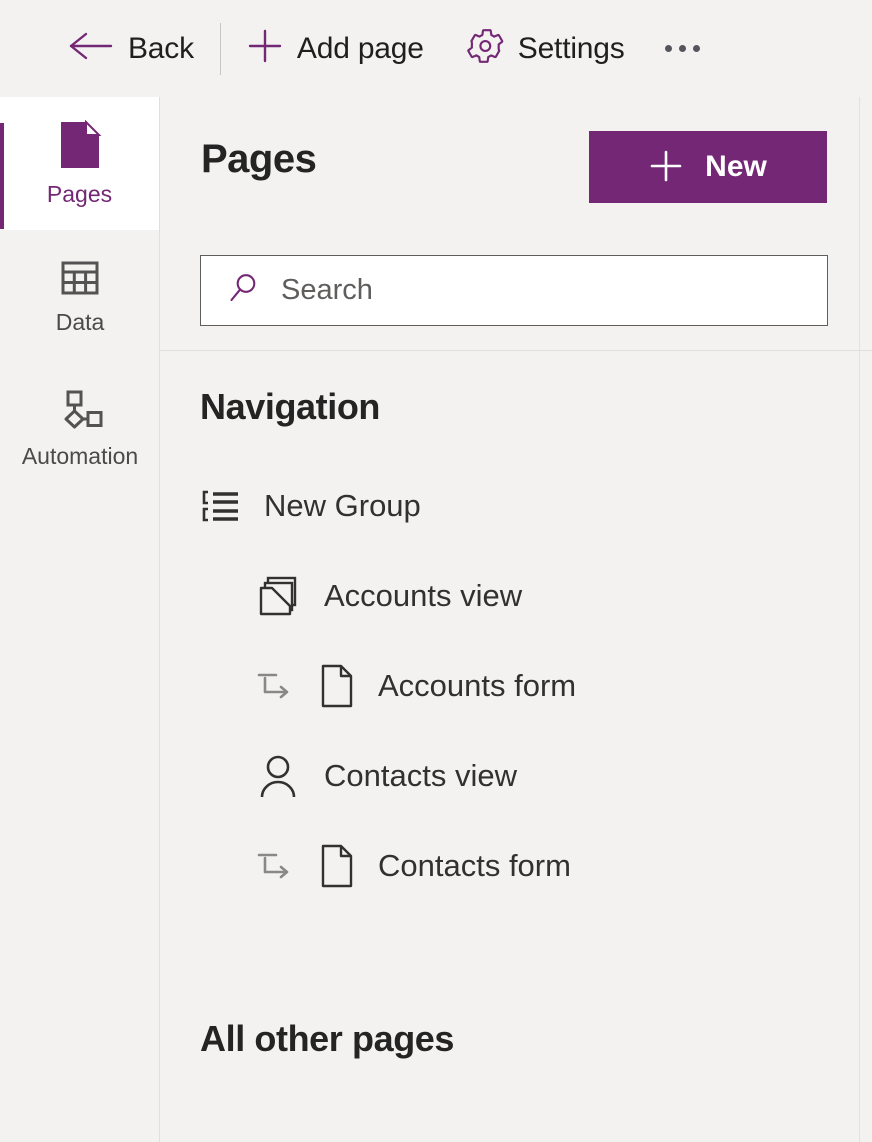  I want to click on sidebar-item-label: Automation, so click(80, 455).